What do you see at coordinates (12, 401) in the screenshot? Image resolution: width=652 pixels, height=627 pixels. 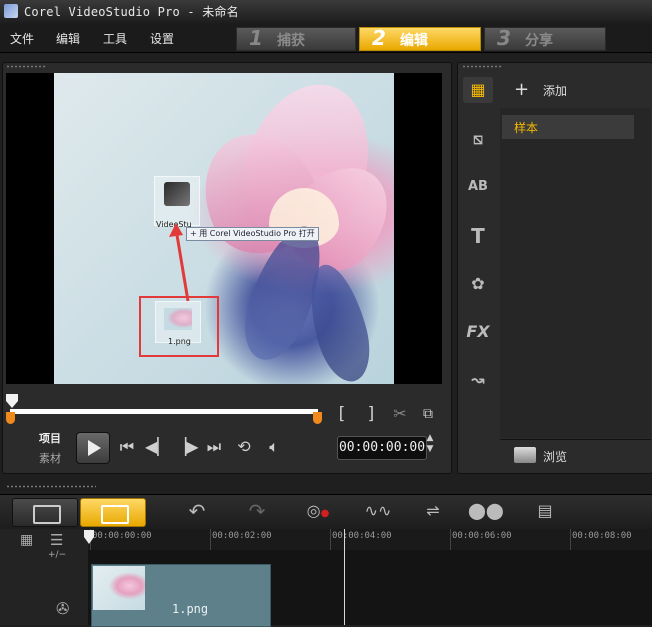 I see `scrubber-handle` at bounding box center [12, 401].